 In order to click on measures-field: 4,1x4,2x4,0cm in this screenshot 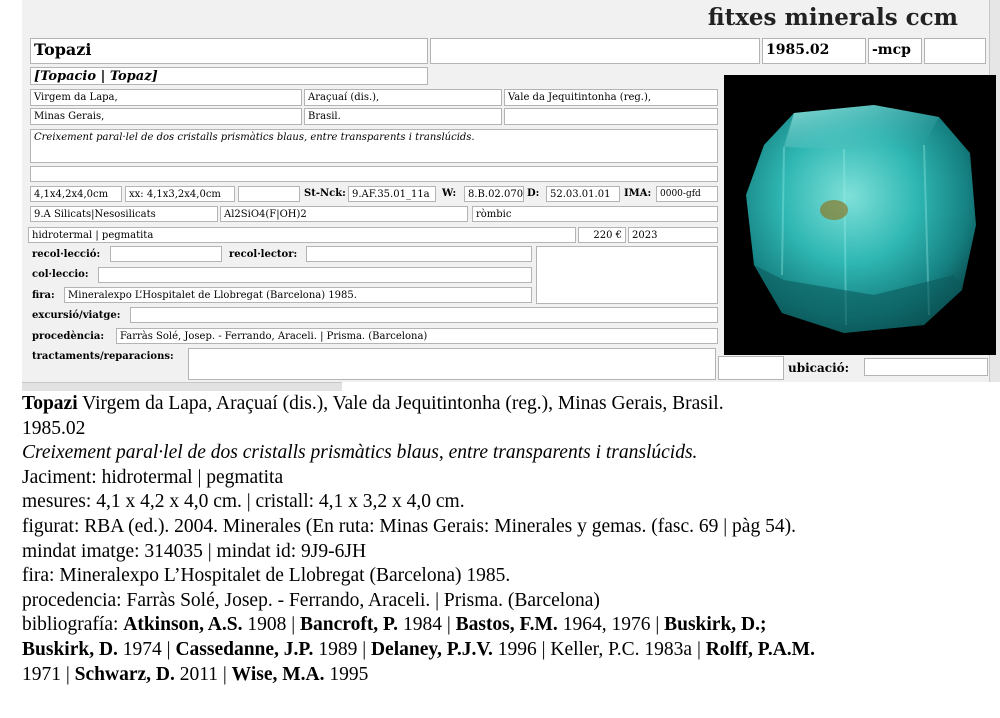, I will do `click(76, 194)`.